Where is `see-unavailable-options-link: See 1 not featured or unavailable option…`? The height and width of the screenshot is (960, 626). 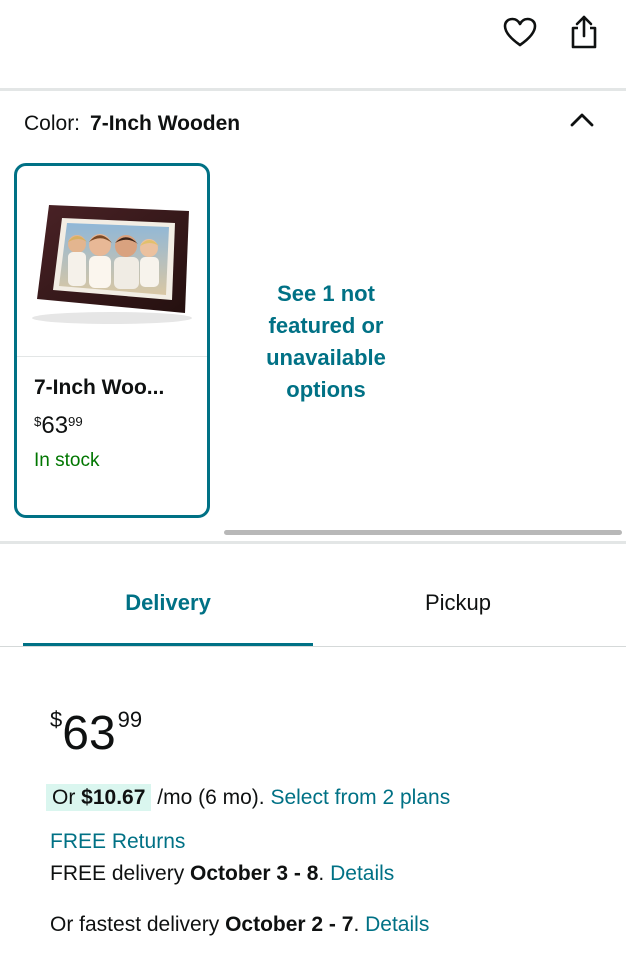 see-unavailable-options-link: See 1 not featured or unavailable option… is located at coordinates (326, 342).